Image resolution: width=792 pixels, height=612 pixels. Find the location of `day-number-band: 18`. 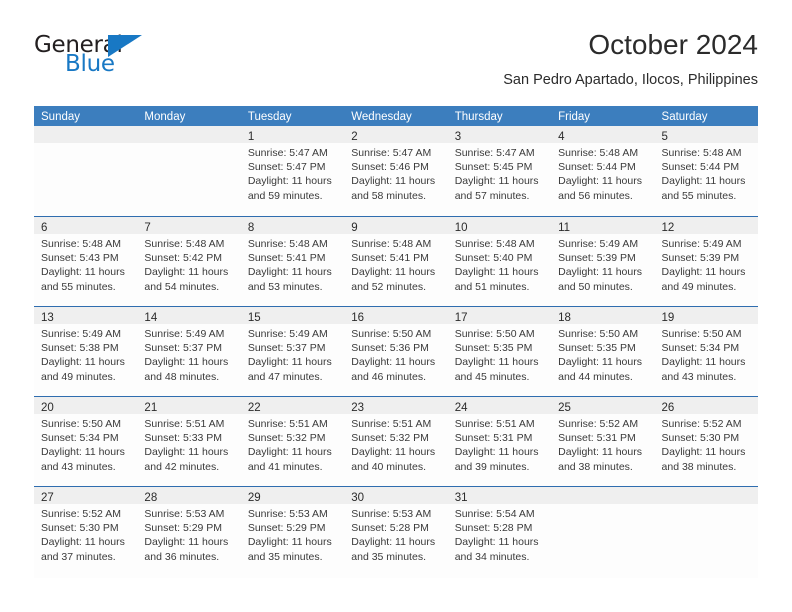

day-number-band: 18 is located at coordinates (603, 315).